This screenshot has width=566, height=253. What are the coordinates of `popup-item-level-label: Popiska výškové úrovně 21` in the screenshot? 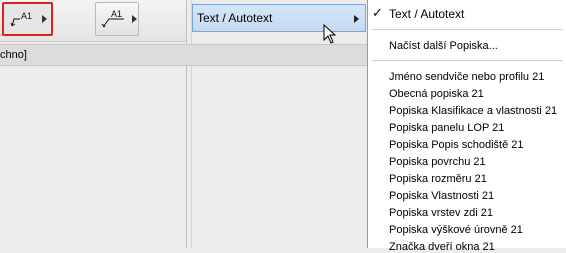 It's located at (456, 230).